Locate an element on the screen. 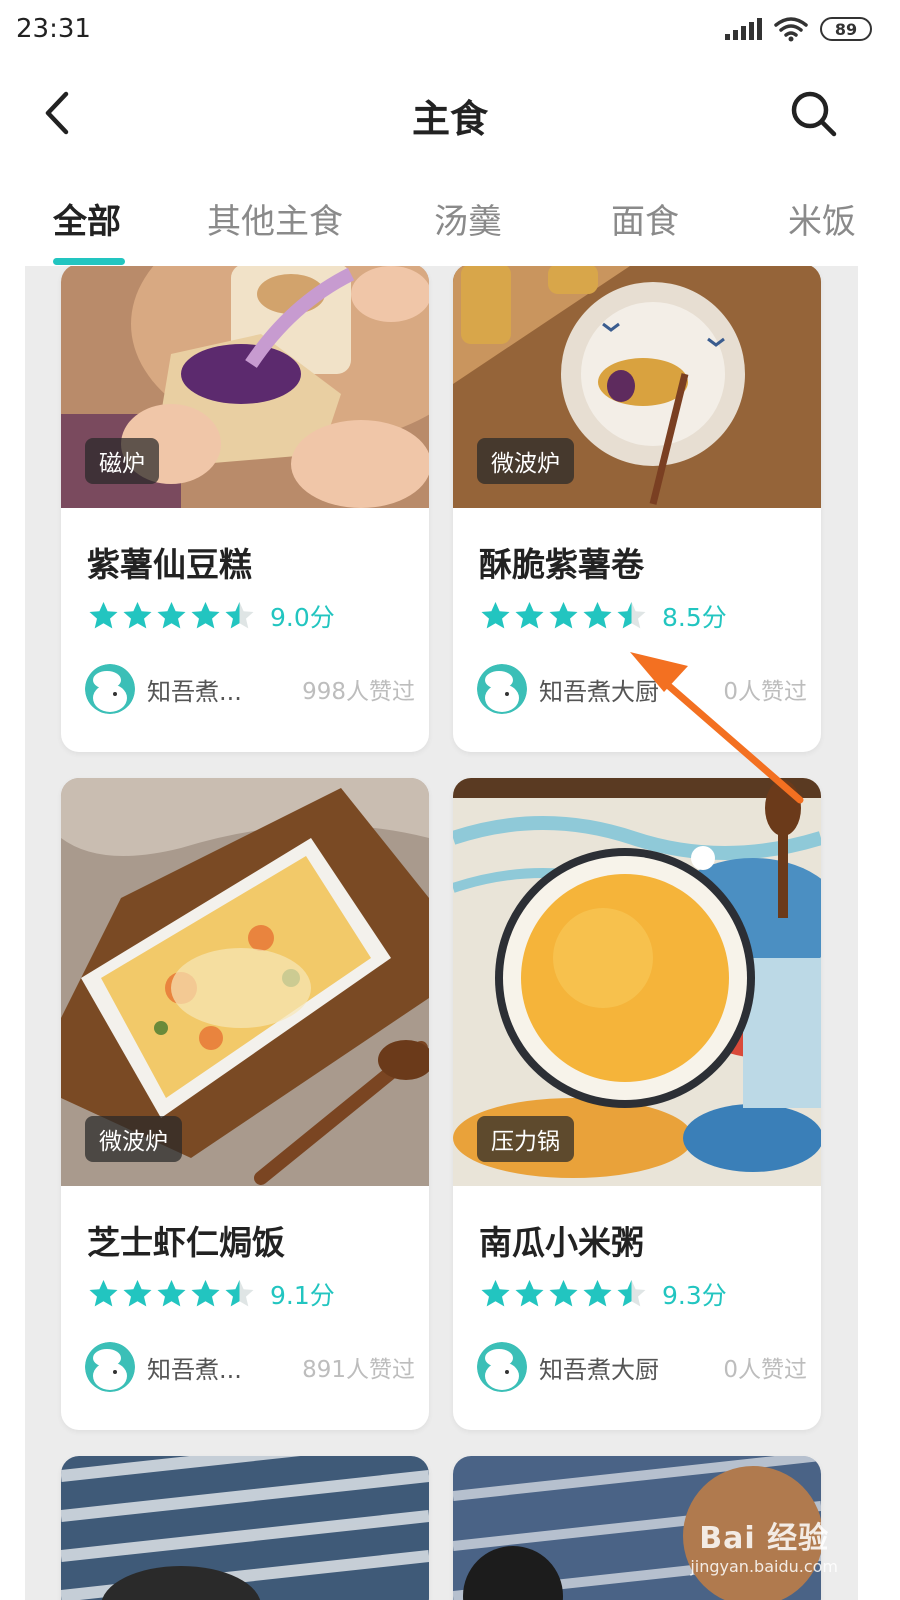 The height and width of the screenshot is (1600, 900). recipe-image is located at coordinates (245, 1528).